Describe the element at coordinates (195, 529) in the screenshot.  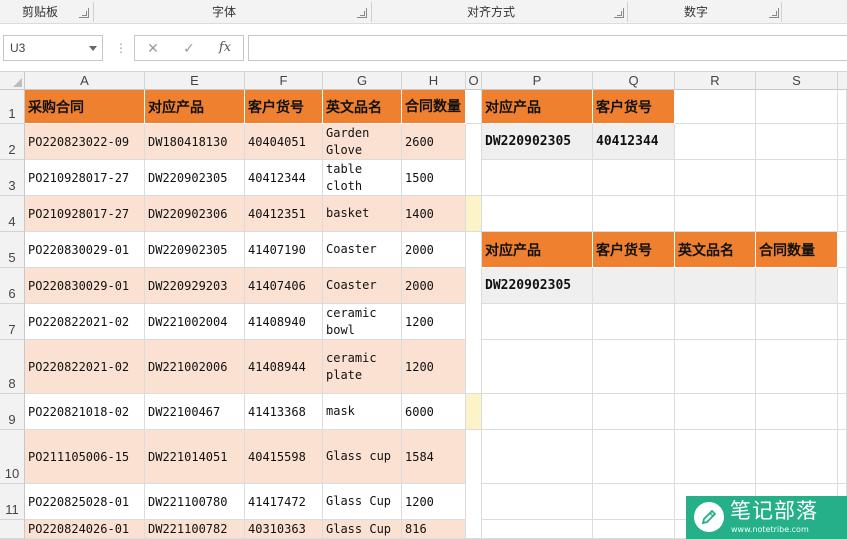
I see `cell-product: DW221100782` at that location.